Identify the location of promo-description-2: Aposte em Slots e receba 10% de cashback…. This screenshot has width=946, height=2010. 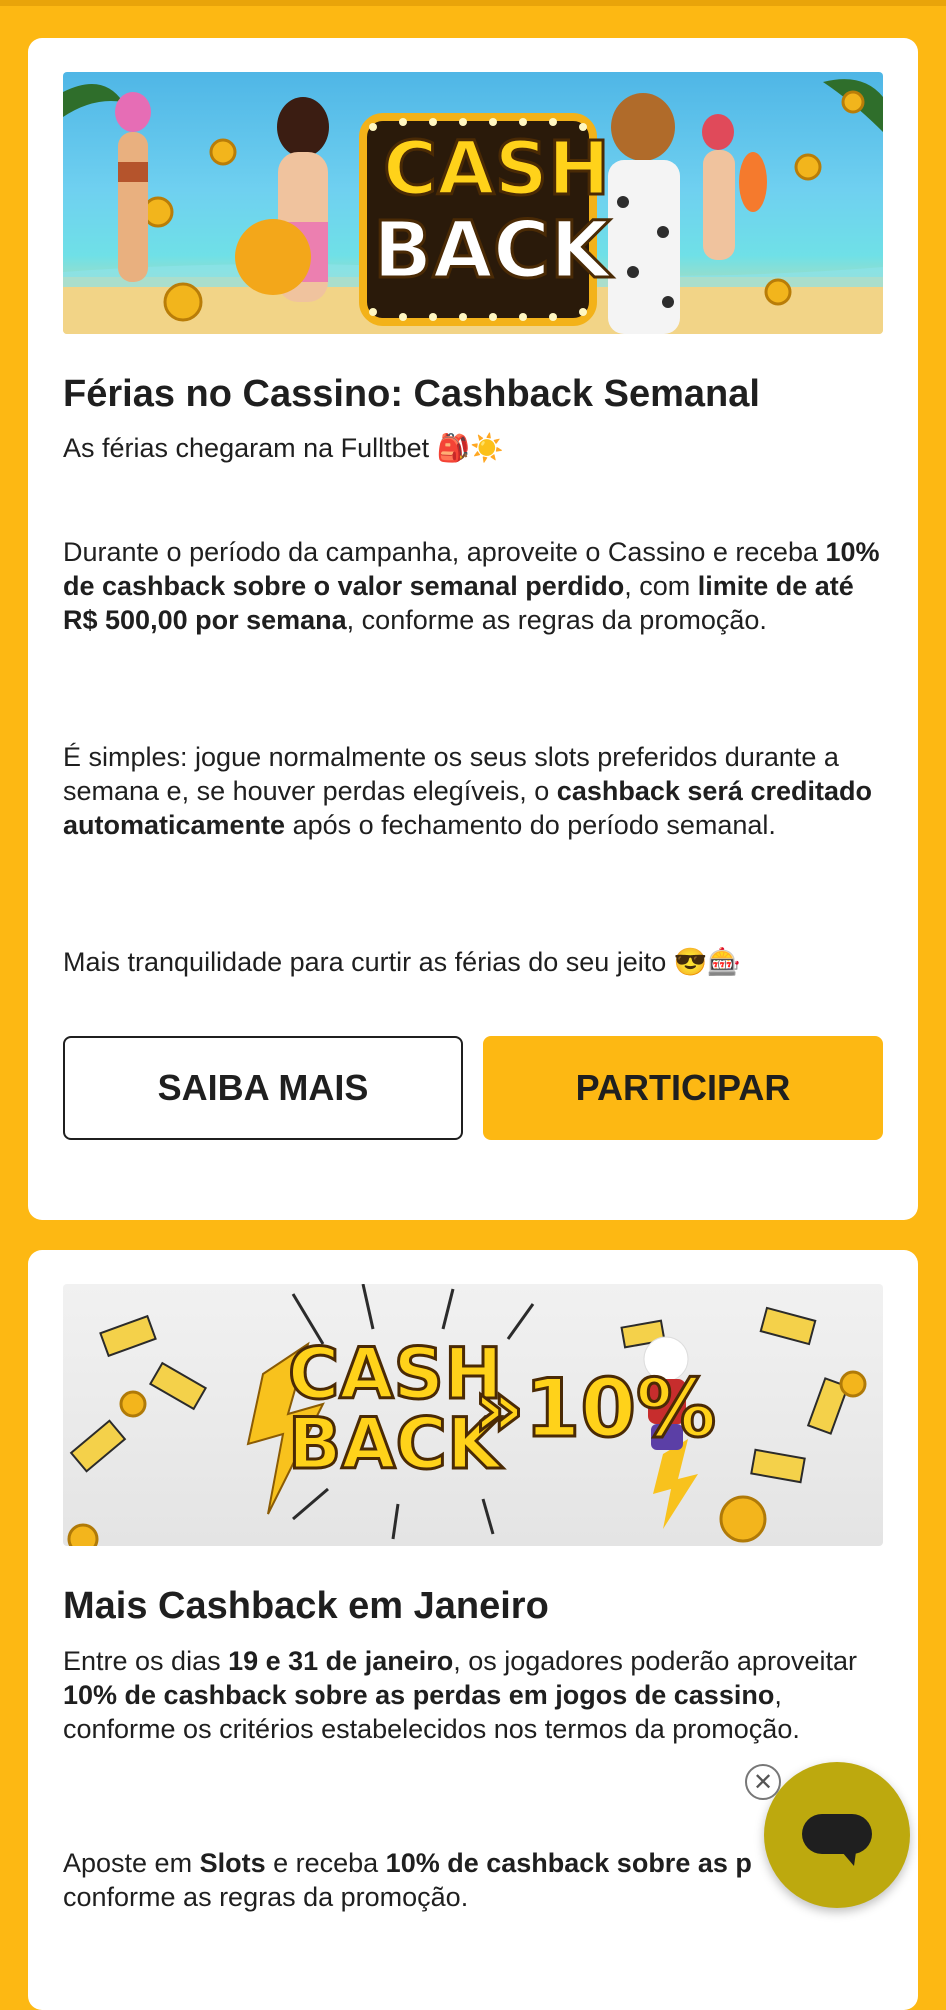
(407, 1880).